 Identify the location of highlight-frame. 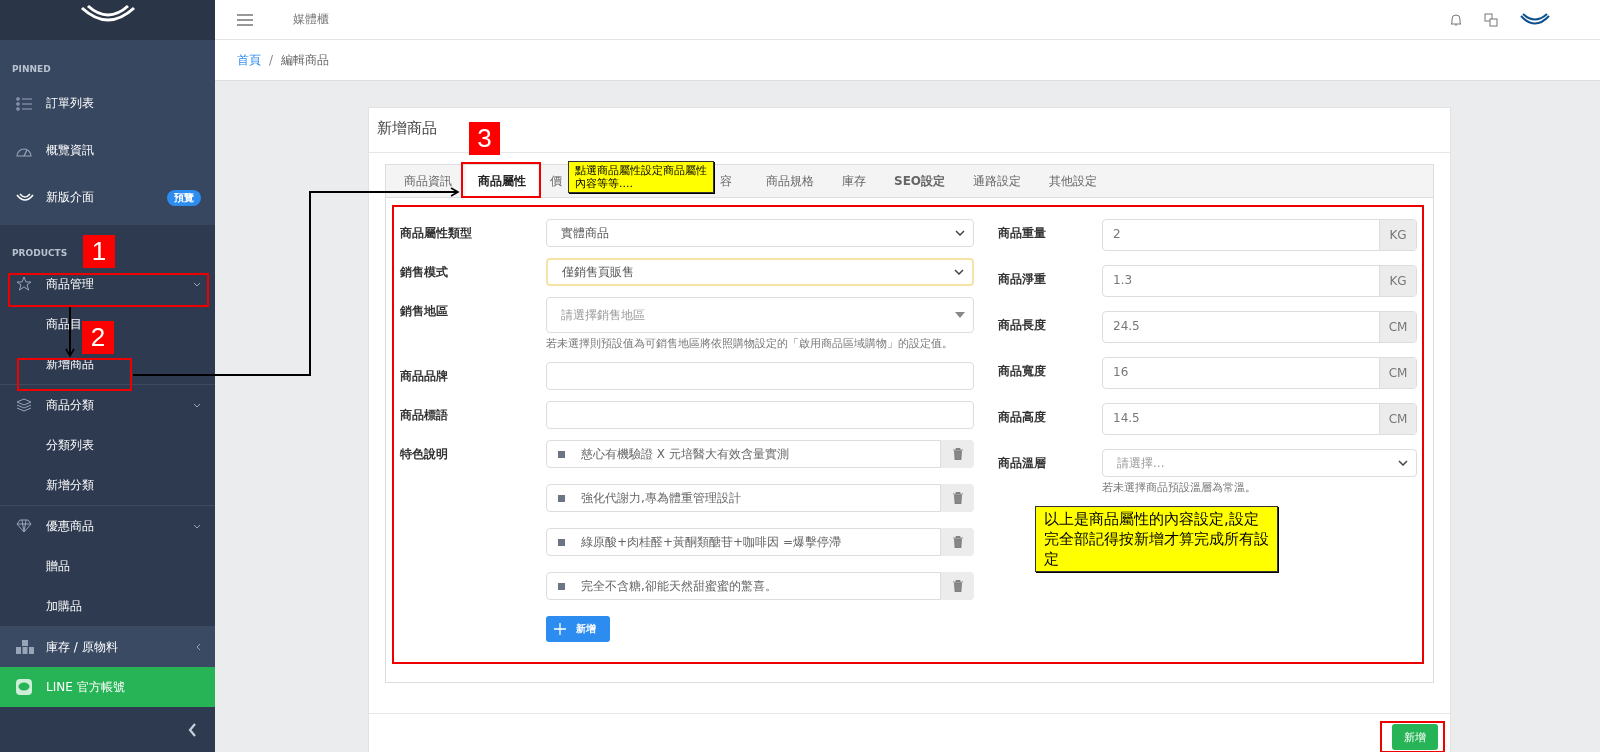
(1412, 736).